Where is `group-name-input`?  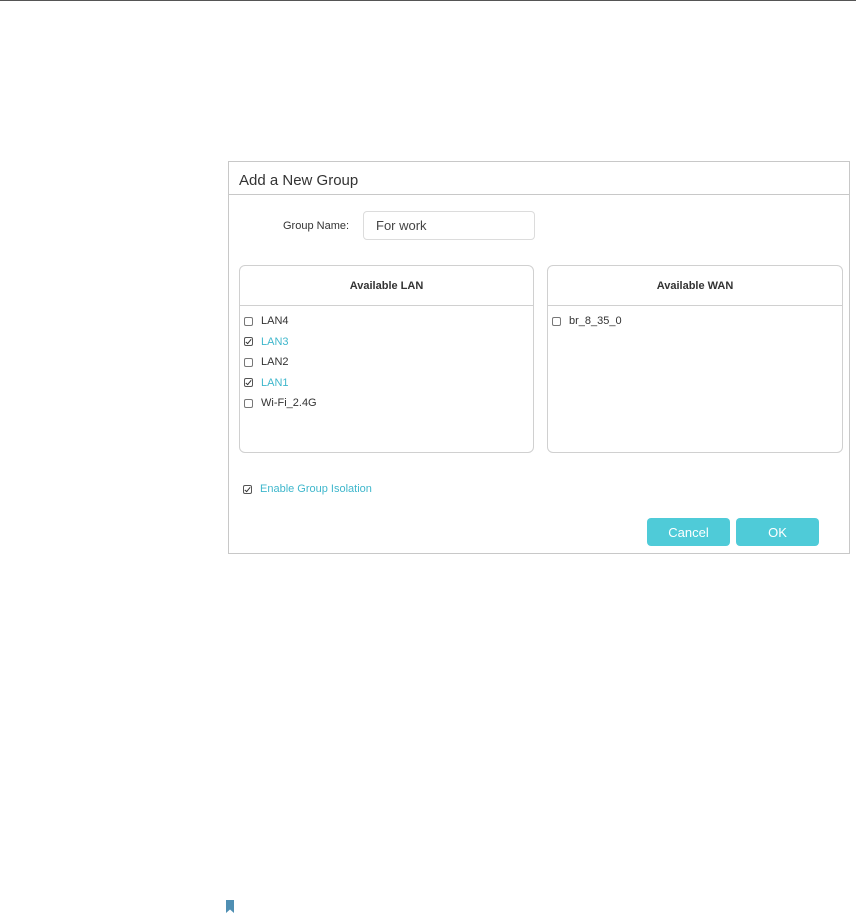 group-name-input is located at coordinates (449, 225).